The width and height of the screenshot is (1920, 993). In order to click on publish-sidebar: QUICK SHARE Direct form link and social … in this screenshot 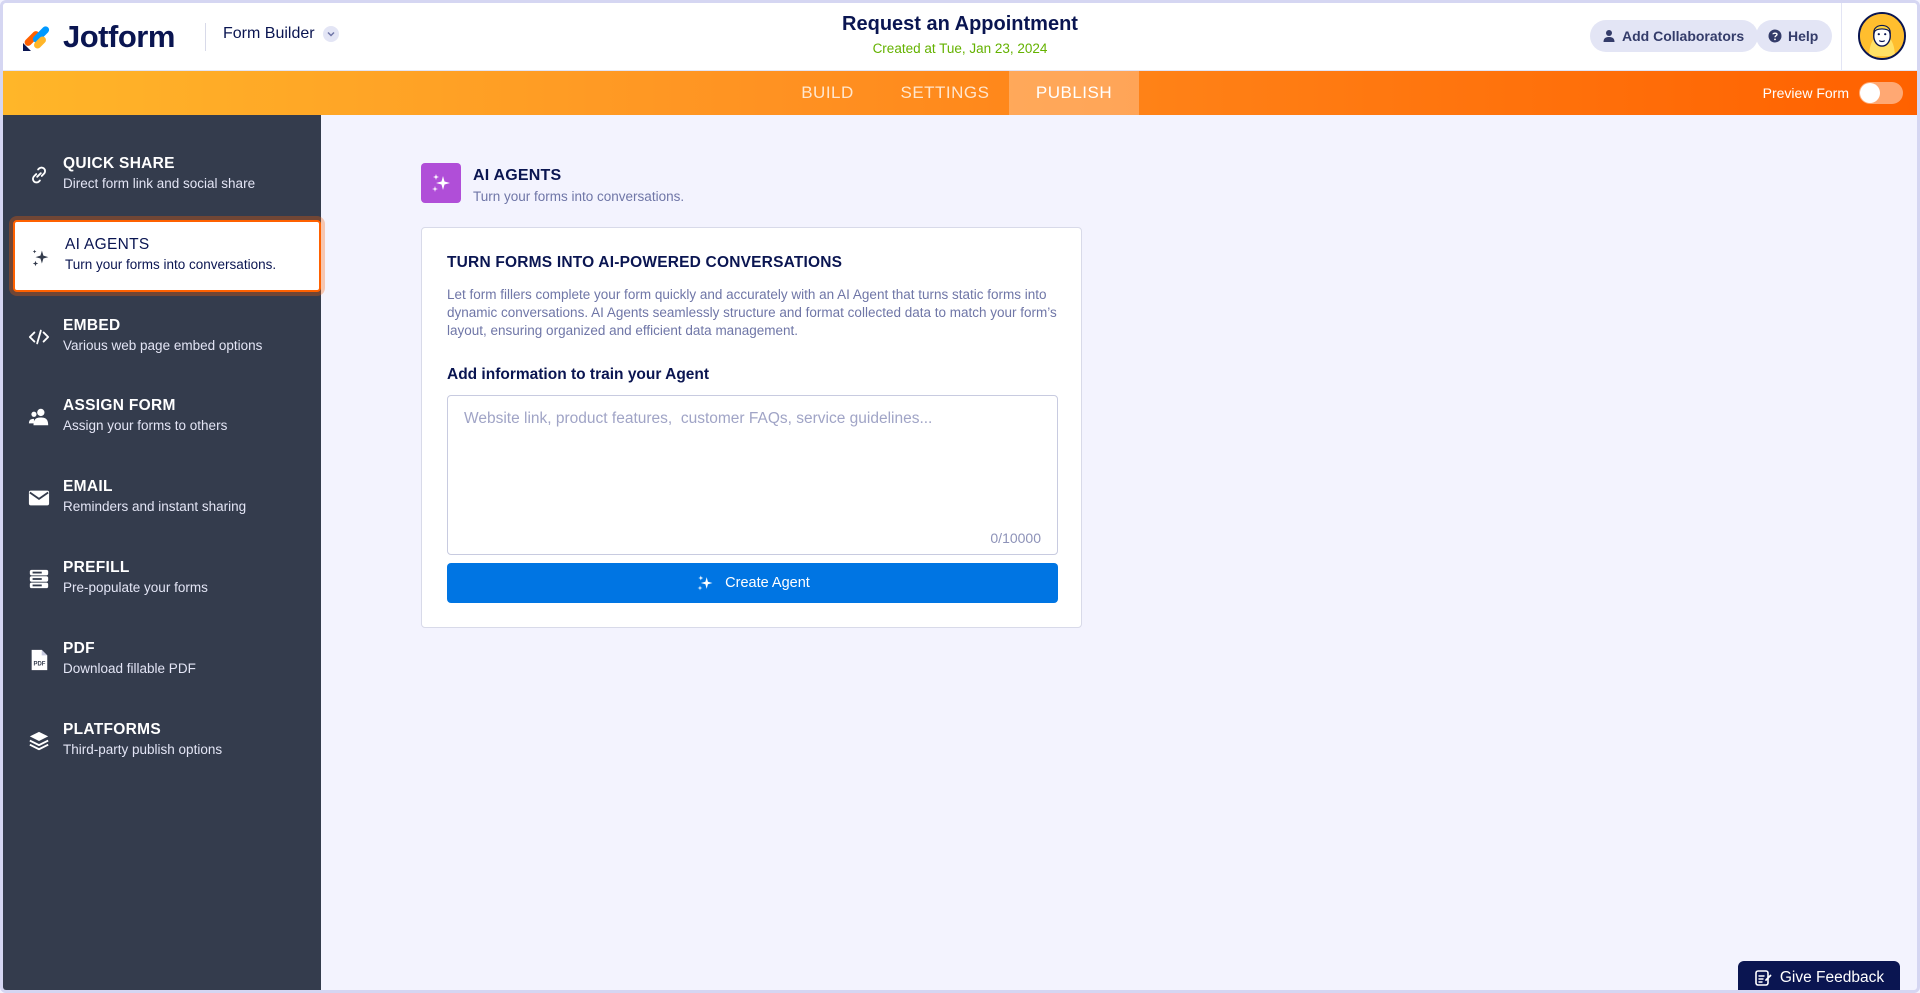, I will do `click(162, 552)`.